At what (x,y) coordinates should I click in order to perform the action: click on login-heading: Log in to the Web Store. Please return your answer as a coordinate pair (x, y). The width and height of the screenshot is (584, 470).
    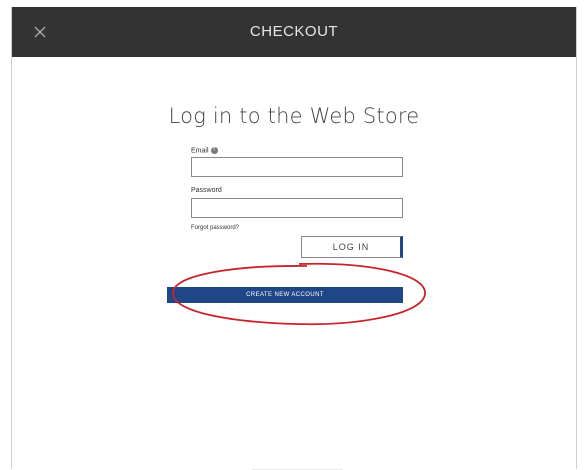
    Looking at the image, I should click on (294, 116).